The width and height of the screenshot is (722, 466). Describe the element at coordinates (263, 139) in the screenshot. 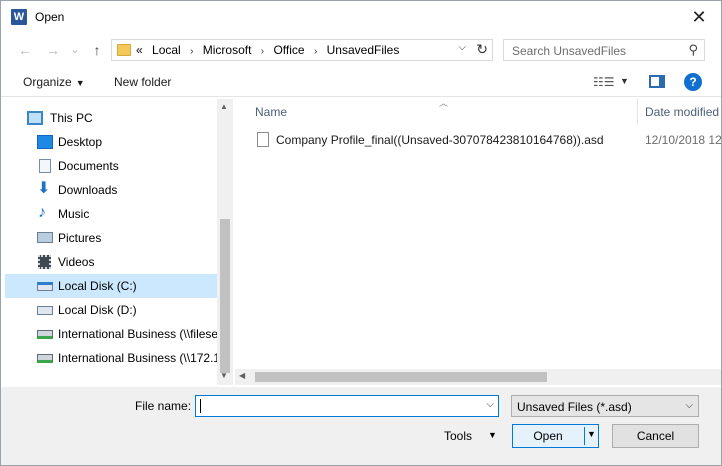

I see `file-icon` at that location.